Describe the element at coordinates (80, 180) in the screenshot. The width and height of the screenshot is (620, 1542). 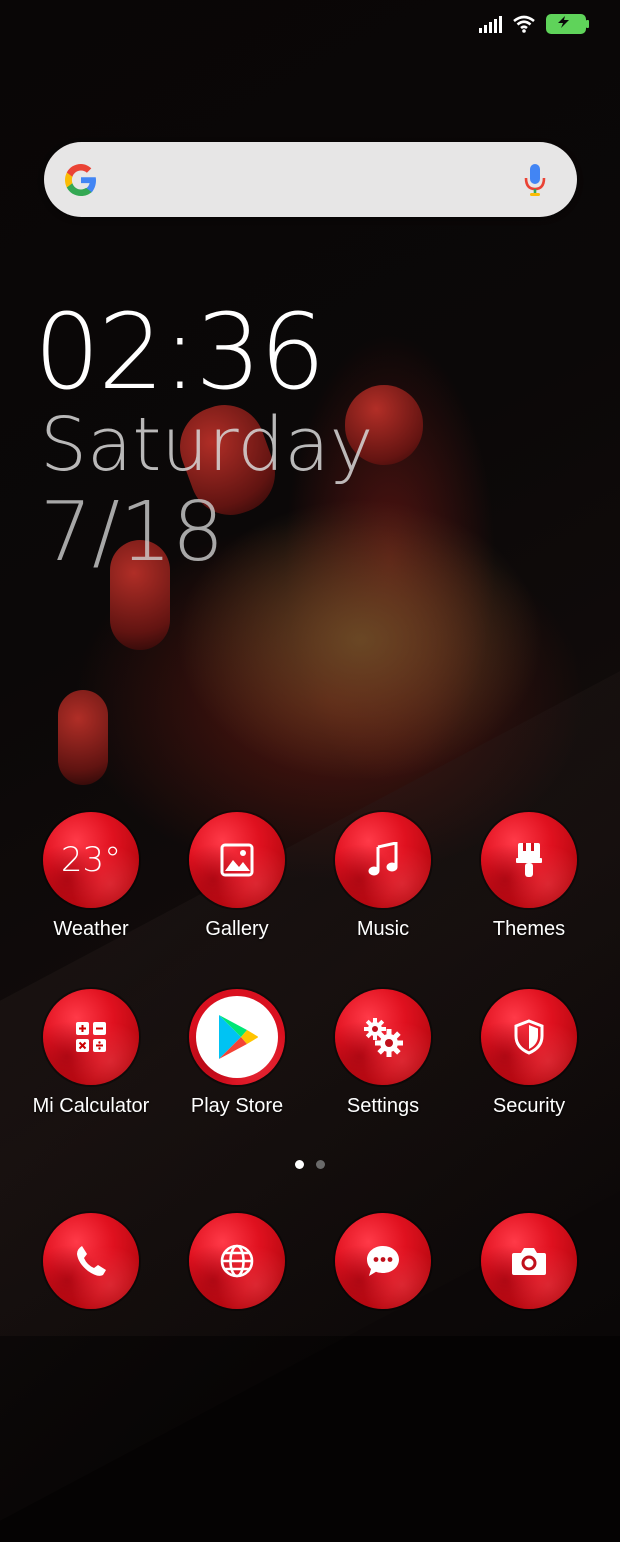
I see `google-g-icon` at that location.